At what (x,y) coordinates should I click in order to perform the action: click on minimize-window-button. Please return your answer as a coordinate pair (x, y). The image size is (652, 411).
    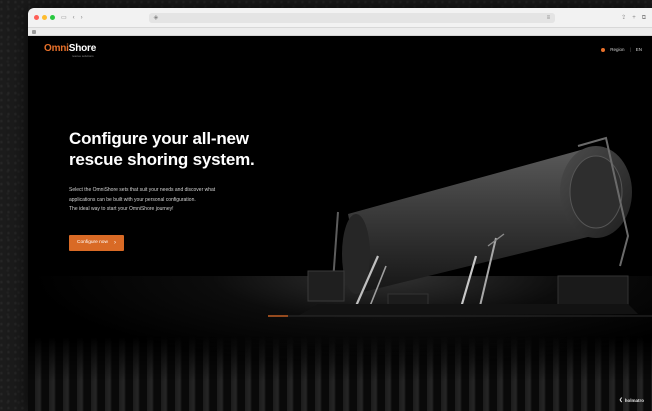
    Looking at the image, I should click on (44, 17).